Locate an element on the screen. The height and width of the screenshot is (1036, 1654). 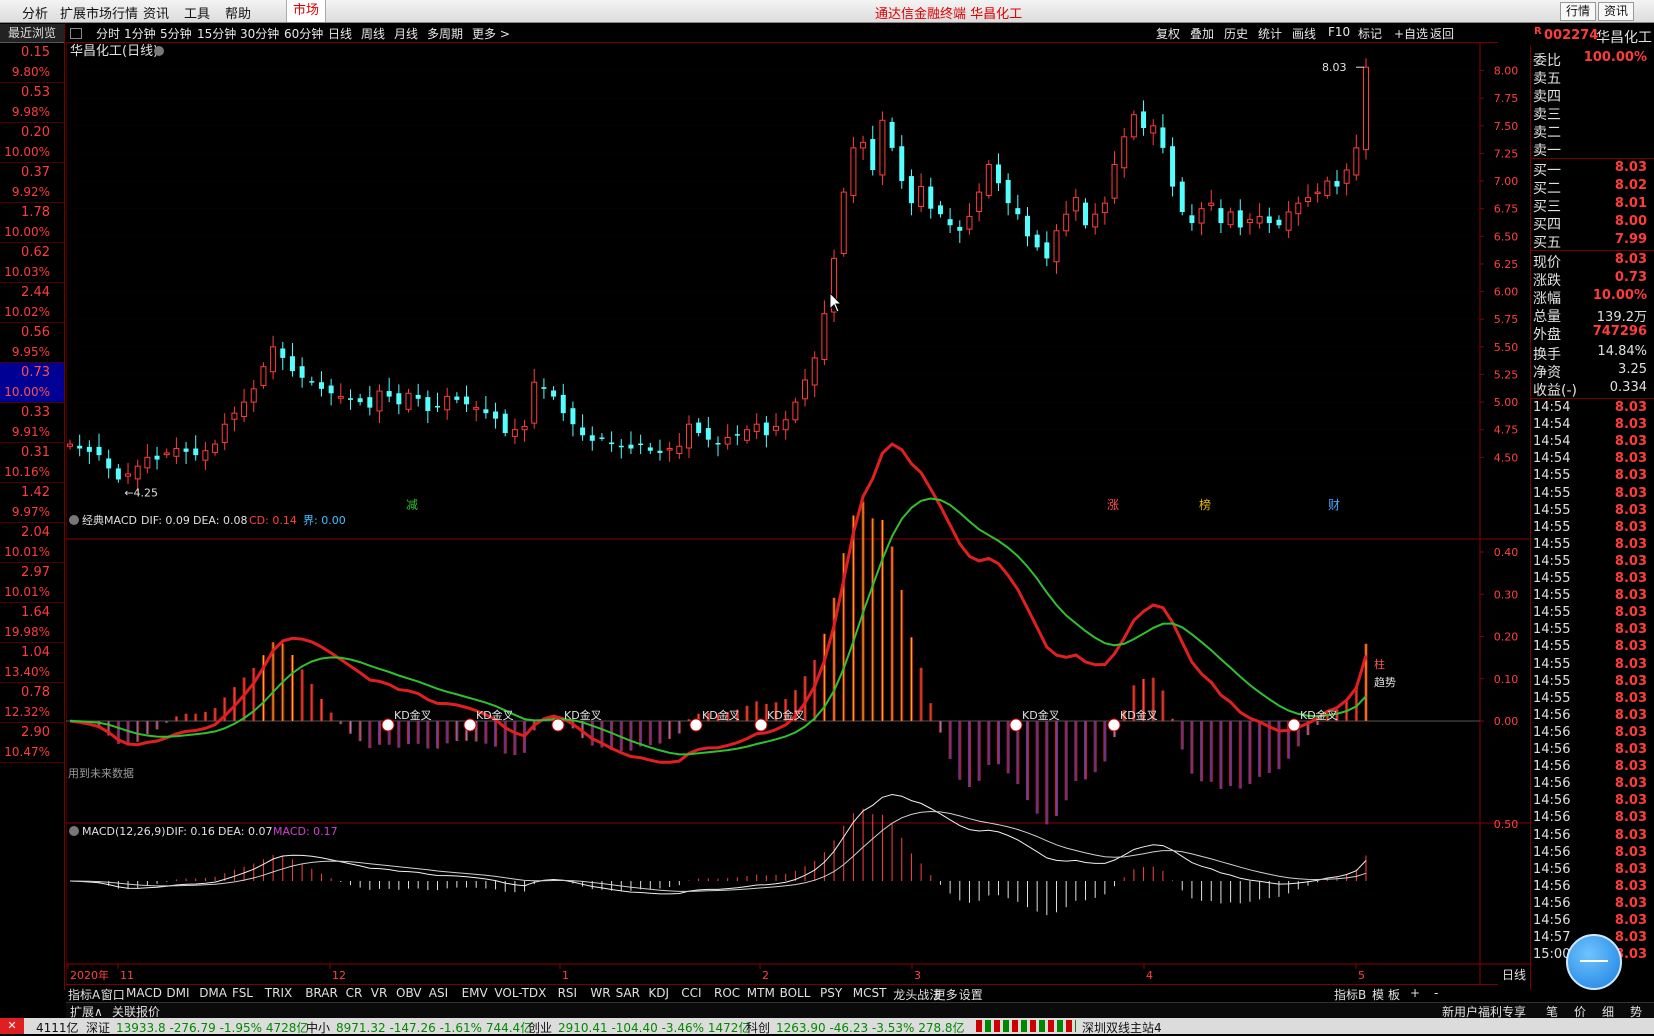
event-marker-reduce: 减 is located at coordinates (412, 505).